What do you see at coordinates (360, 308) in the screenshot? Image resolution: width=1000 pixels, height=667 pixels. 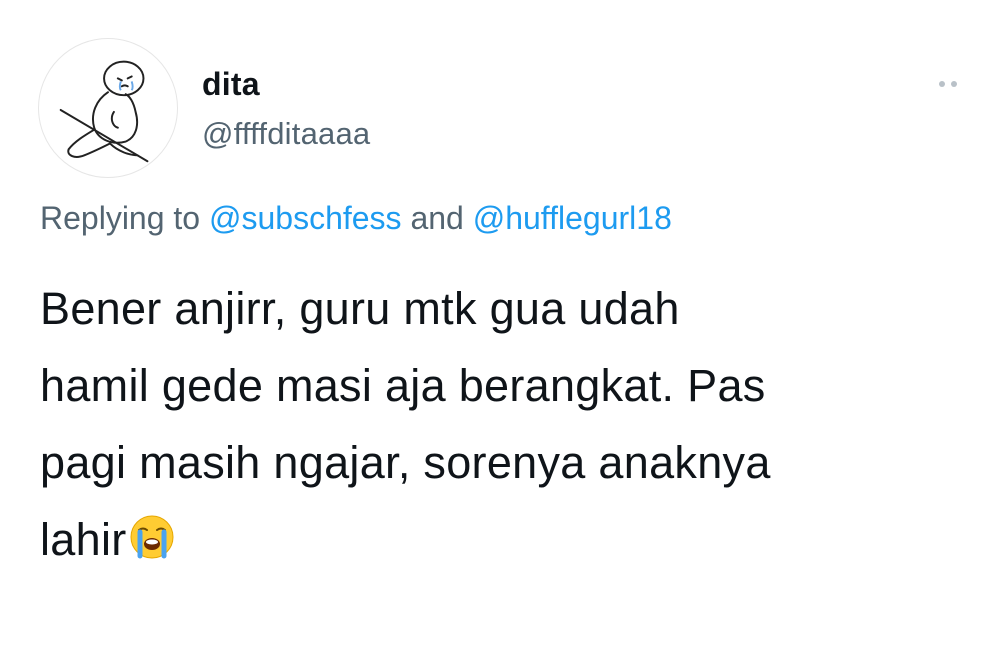 I see `tweet-line: Bener anjirr, guru mtk gua udah` at bounding box center [360, 308].